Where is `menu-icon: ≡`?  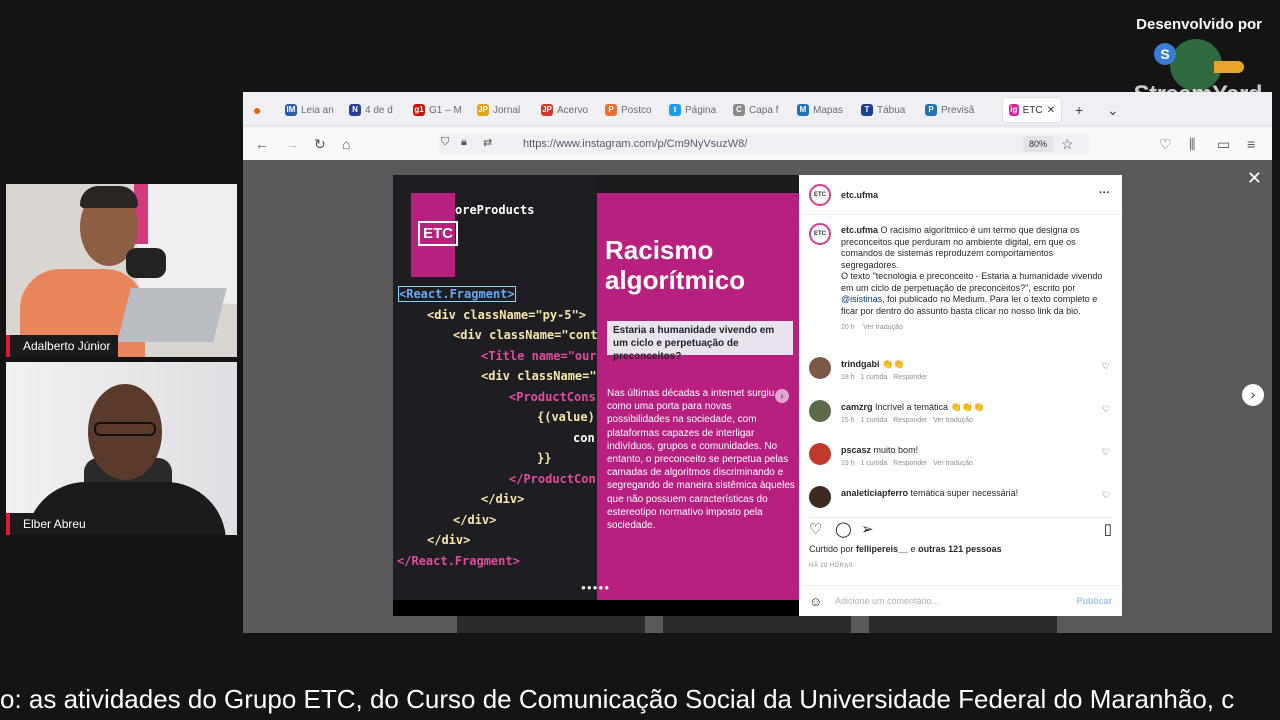
menu-icon: ≡ is located at coordinates (1251, 144).